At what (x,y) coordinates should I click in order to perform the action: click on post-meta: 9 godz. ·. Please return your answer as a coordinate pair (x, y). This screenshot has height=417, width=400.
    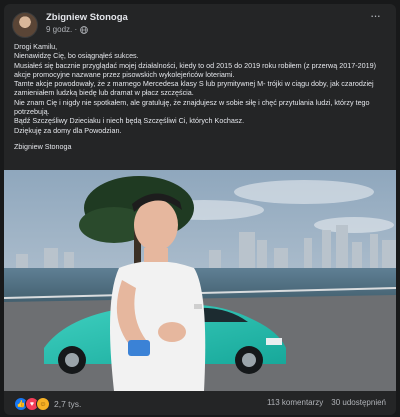
    Looking at the image, I should click on (67, 29).